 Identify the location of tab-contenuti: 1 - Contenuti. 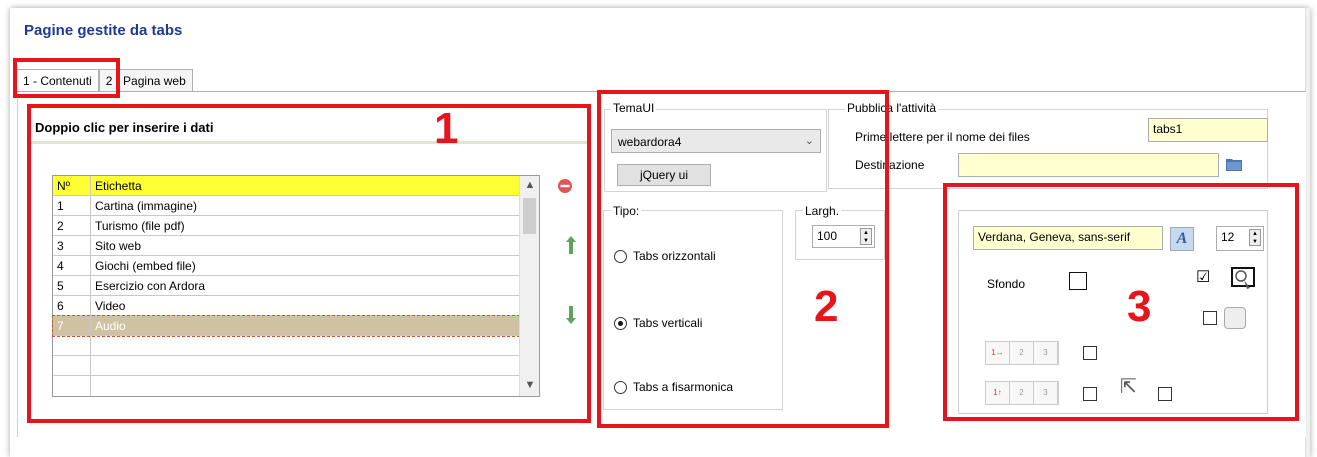
(57, 80).